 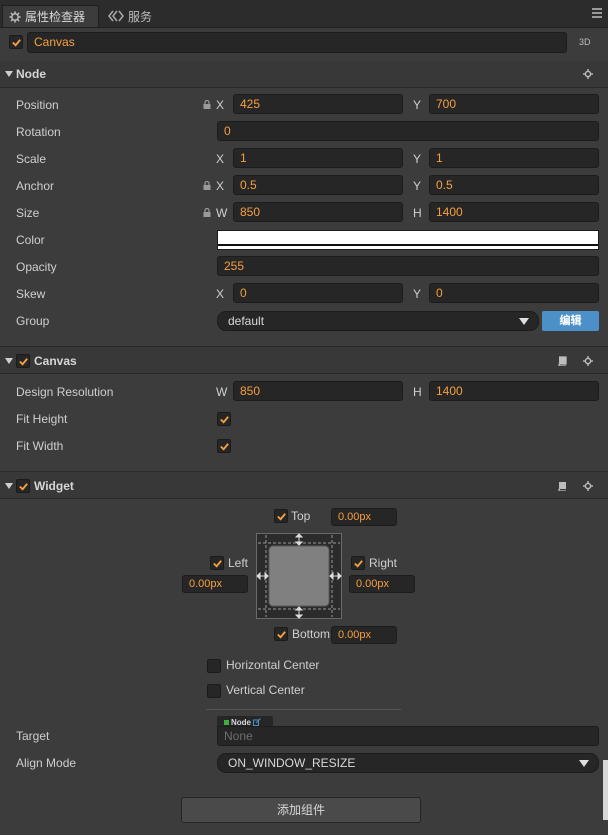 What do you see at coordinates (378, 321) in the screenshot?
I see `group-select: default` at bounding box center [378, 321].